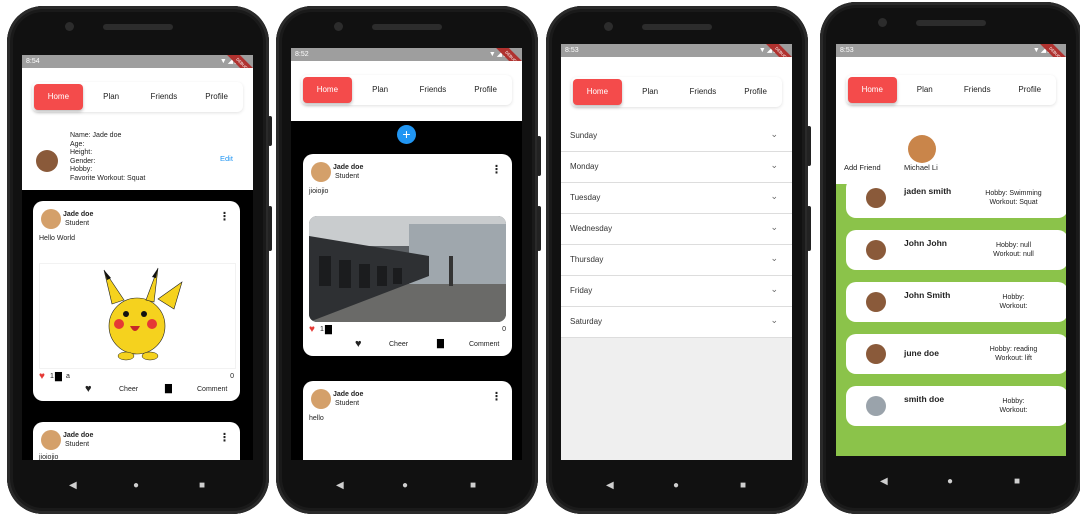  Describe the element at coordinates (1013, 349) in the screenshot. I see `friend-hobby: Hobby: reading` at that location.